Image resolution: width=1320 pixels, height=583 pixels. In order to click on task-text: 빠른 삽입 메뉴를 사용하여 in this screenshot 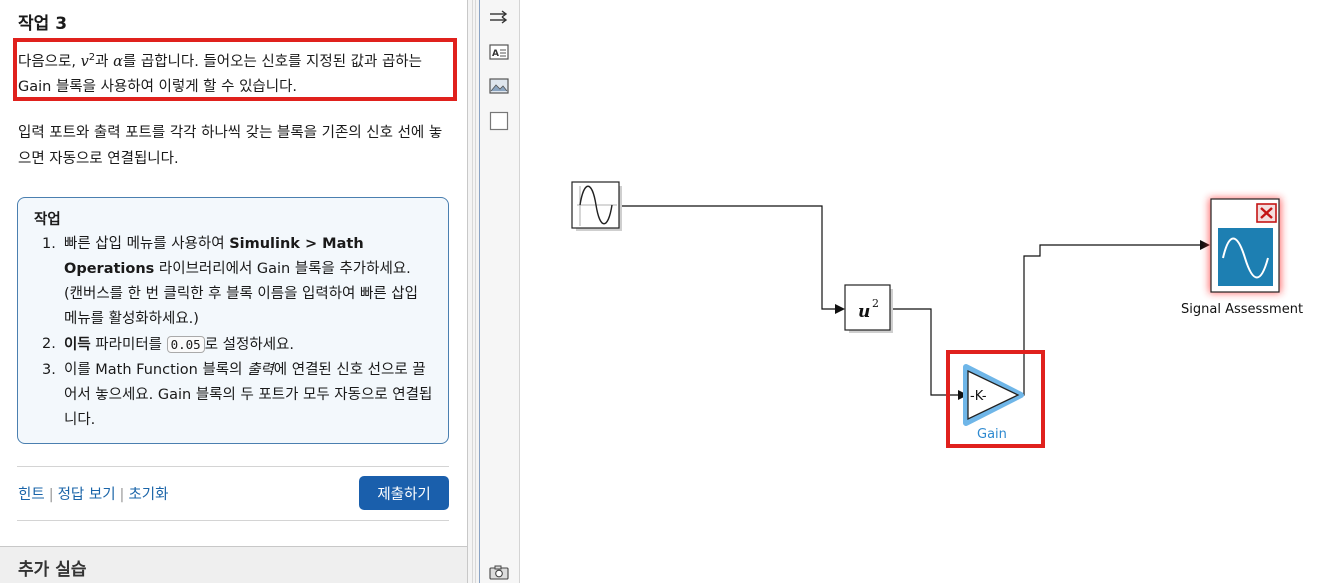, I will do `click(147, 244)`.